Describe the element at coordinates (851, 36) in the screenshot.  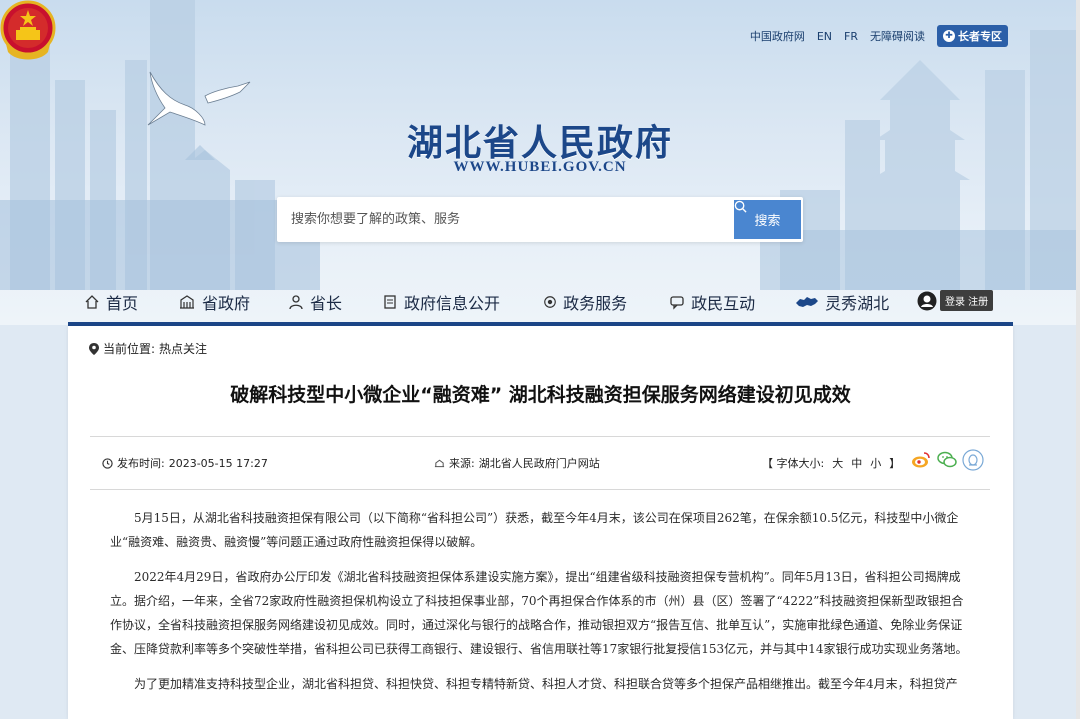
I see `french-link: FR` at that location.